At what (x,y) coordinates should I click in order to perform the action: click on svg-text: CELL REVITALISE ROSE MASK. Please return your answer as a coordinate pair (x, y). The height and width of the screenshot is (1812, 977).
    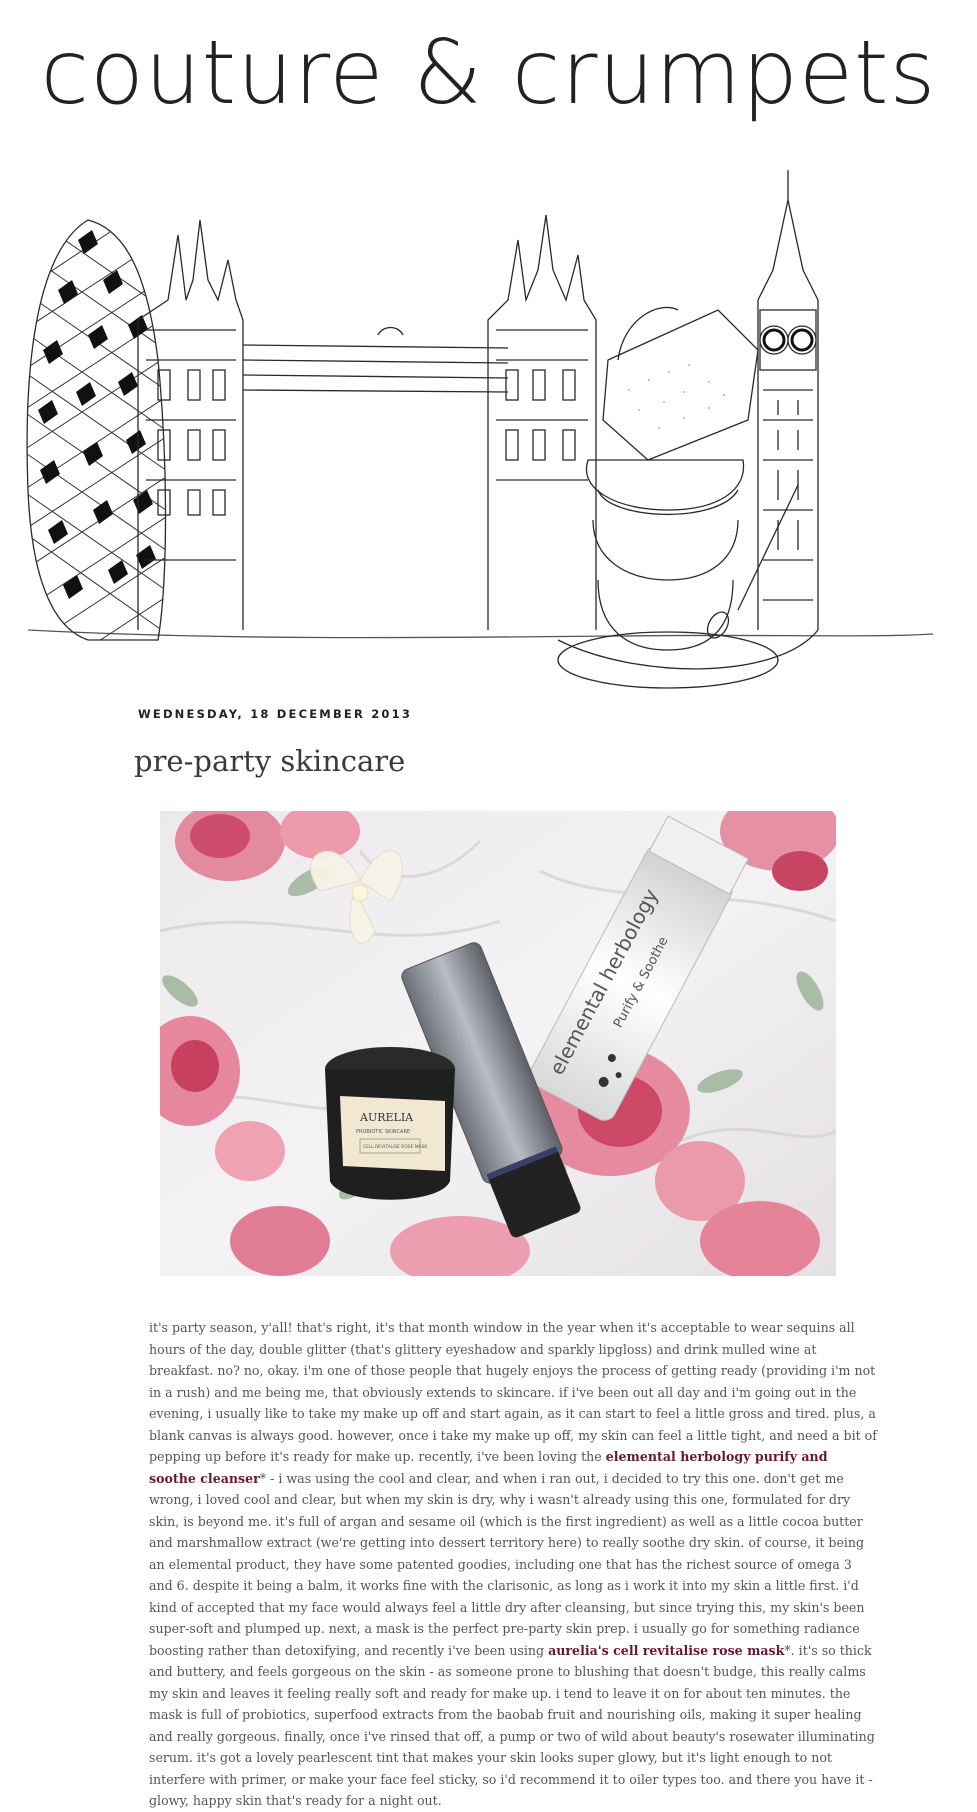
    Looking at the image, I should click on (395, 1147).